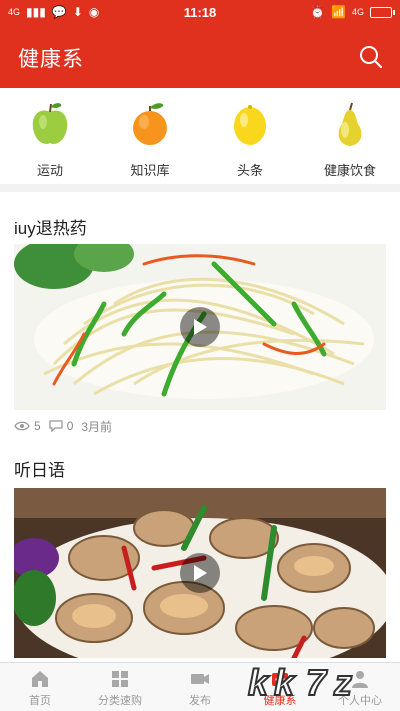 The height and width of the screenshot is (711, 400). I want to click on grid-icon, so click(120, 679).